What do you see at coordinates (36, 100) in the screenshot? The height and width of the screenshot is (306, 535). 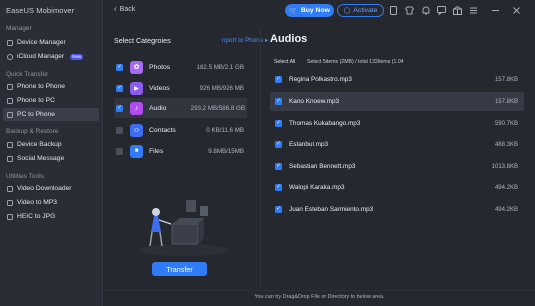 I see `sidebar-item-label: Phone to PC` at bounding box center [36, 100].